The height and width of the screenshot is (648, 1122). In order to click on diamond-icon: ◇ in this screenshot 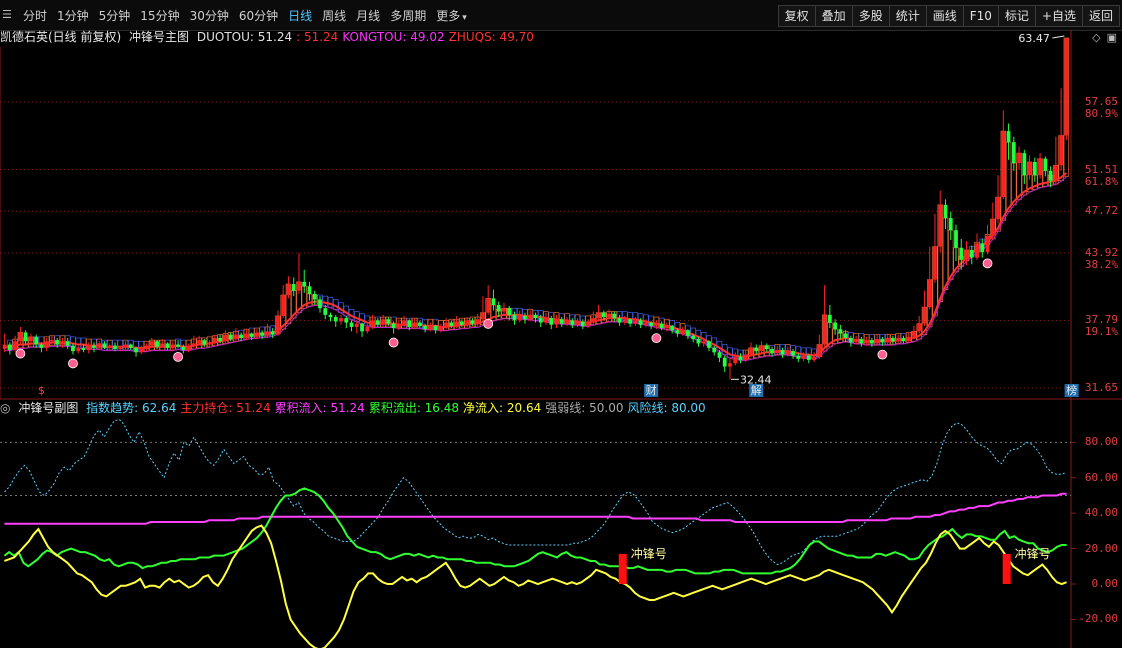, I will do `click(1096, 37)`.